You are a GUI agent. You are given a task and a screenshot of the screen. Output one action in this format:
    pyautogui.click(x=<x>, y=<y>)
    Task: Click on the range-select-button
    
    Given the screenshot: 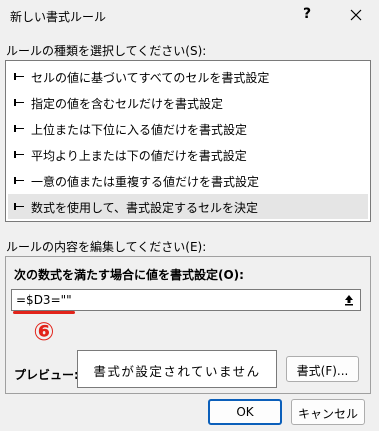 What is the action you would take?
    pyautogui.click(x=349, y=300)
    